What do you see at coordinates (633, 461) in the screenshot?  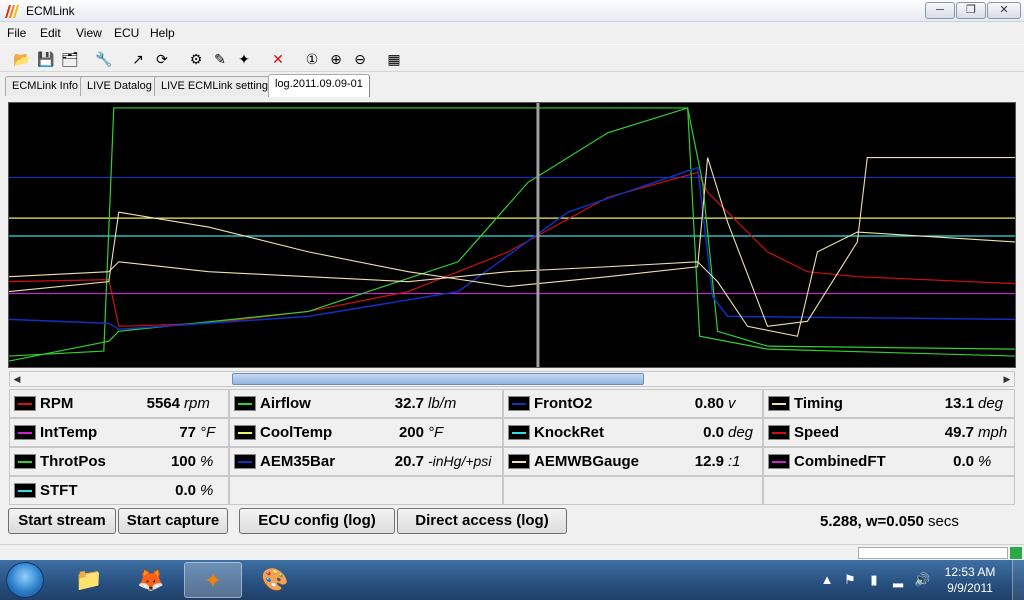 I see `gauge-aemwbgauge: AEMWBGauge 12.9 :1` at bounding box center [633, 461].